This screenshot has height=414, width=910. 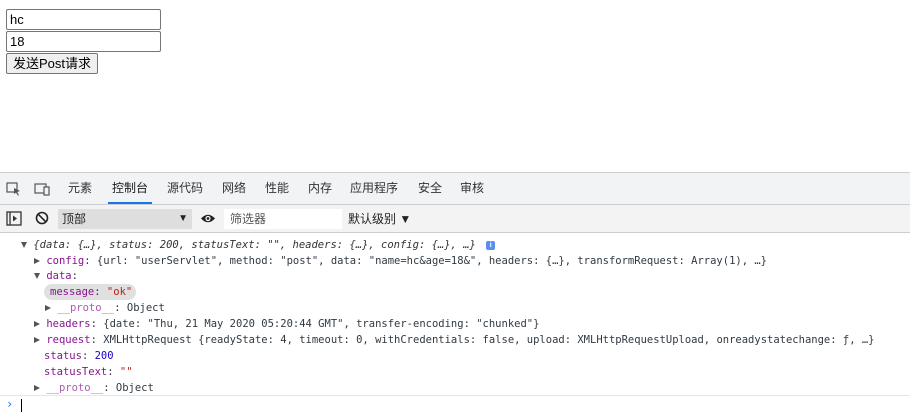 What do you see at coordinates (430, 188) in the screenshot?
I see `tab-security: 安全` at bounding box center [430, 188].